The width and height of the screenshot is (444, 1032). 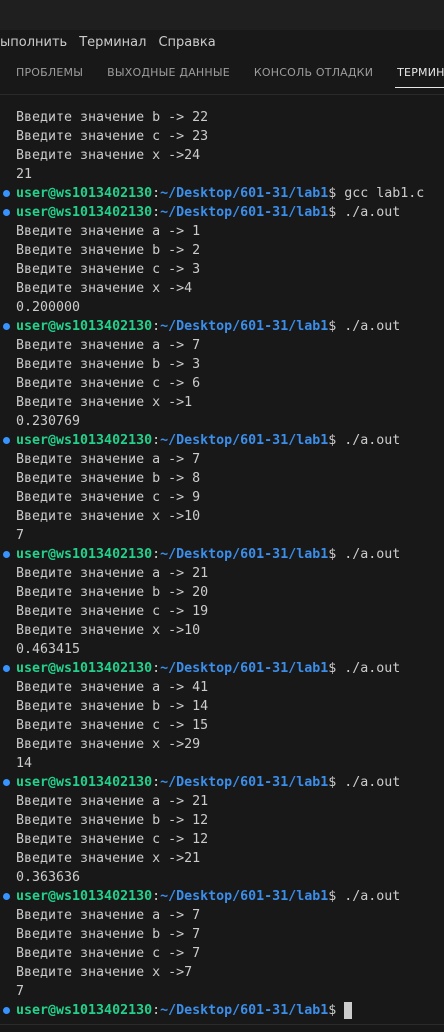 I want to click on output-line: Введите значение c -> 12, so click(x=112, y=839).